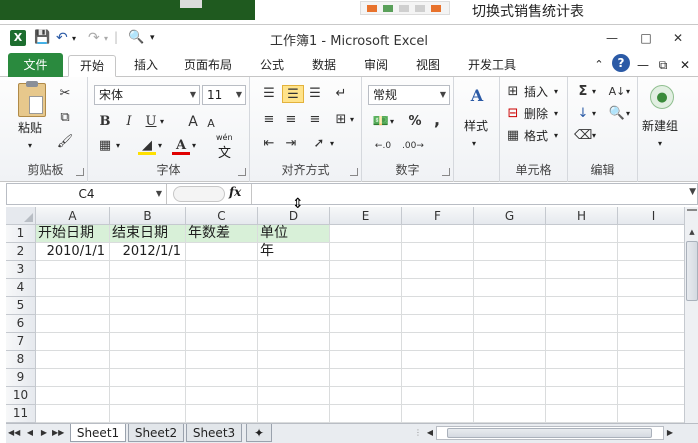 The width and height of the screenshot is (698, 443). Describe the element at coordinates (582, 342) in the screenshot. I see `cell-h7` at that location.